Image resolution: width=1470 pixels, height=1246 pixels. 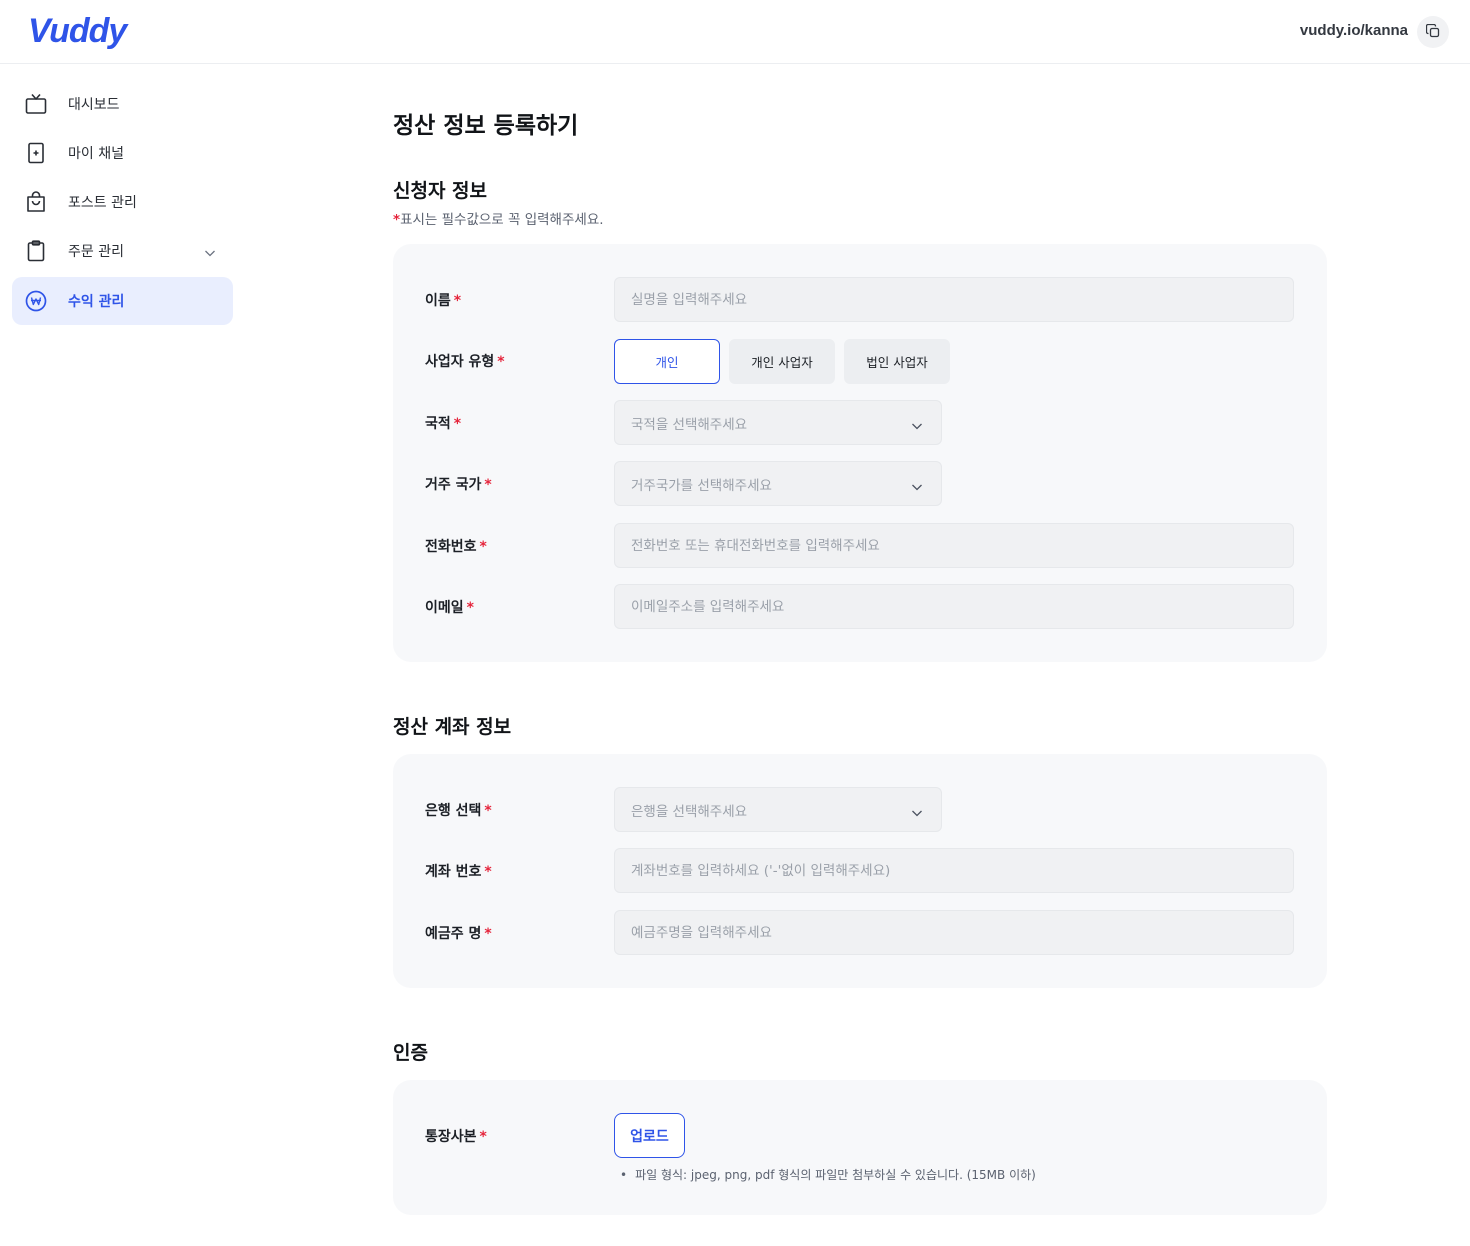 What do you see at coordinates (36, 104) in the screenshot?
I see `tv-icon` at bounding box center [36, 104].